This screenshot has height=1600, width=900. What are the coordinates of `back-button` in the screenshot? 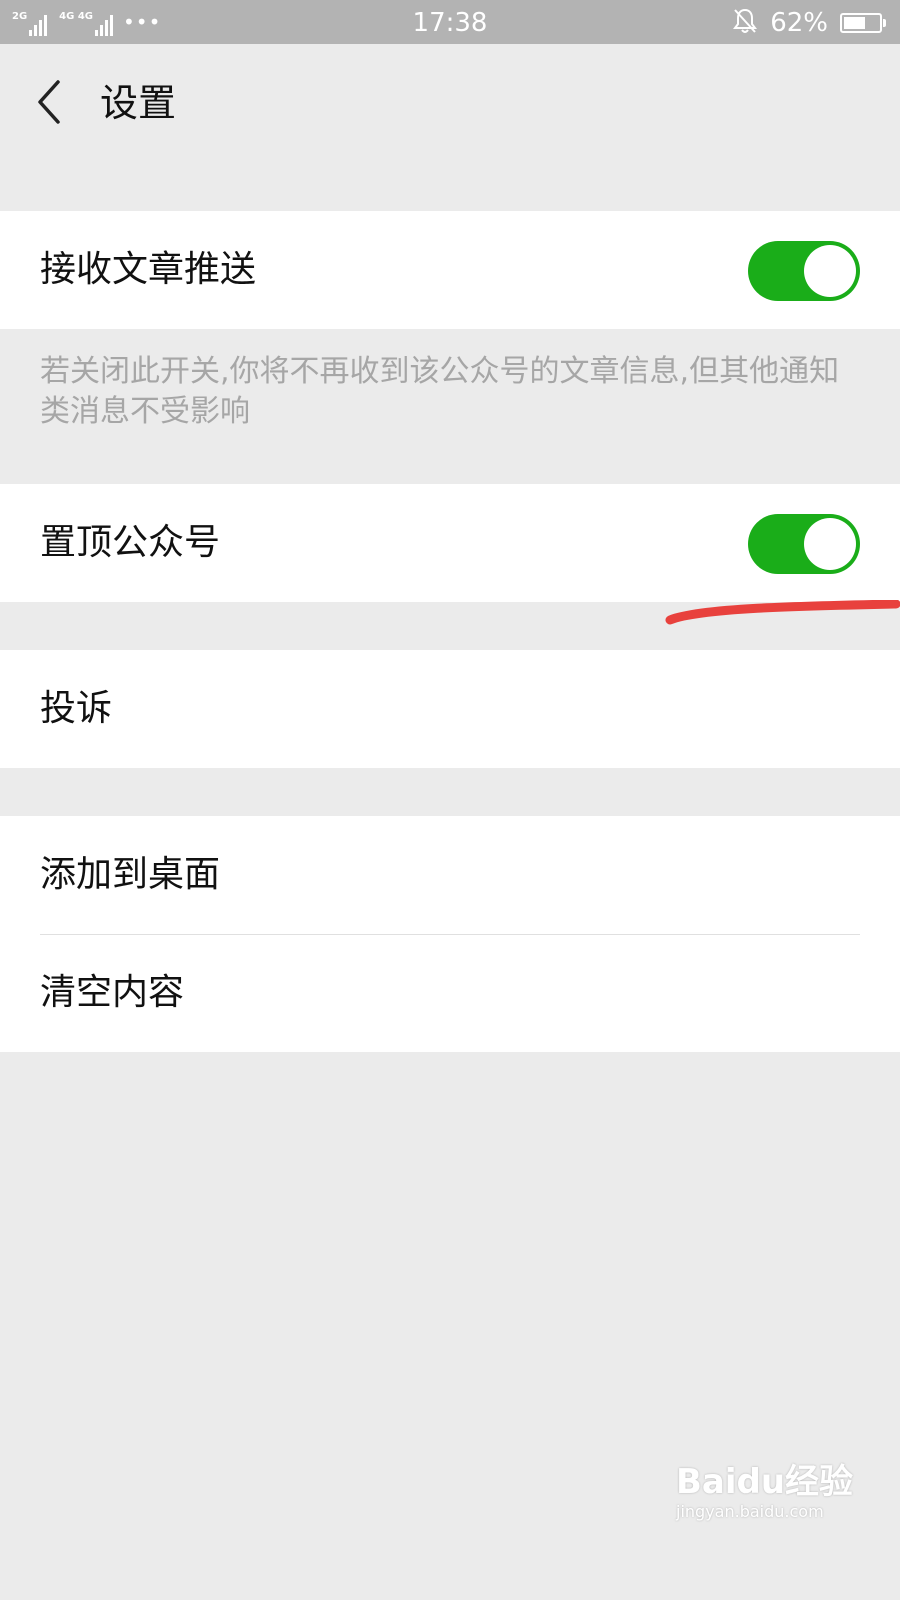 It's located at (49, 102).